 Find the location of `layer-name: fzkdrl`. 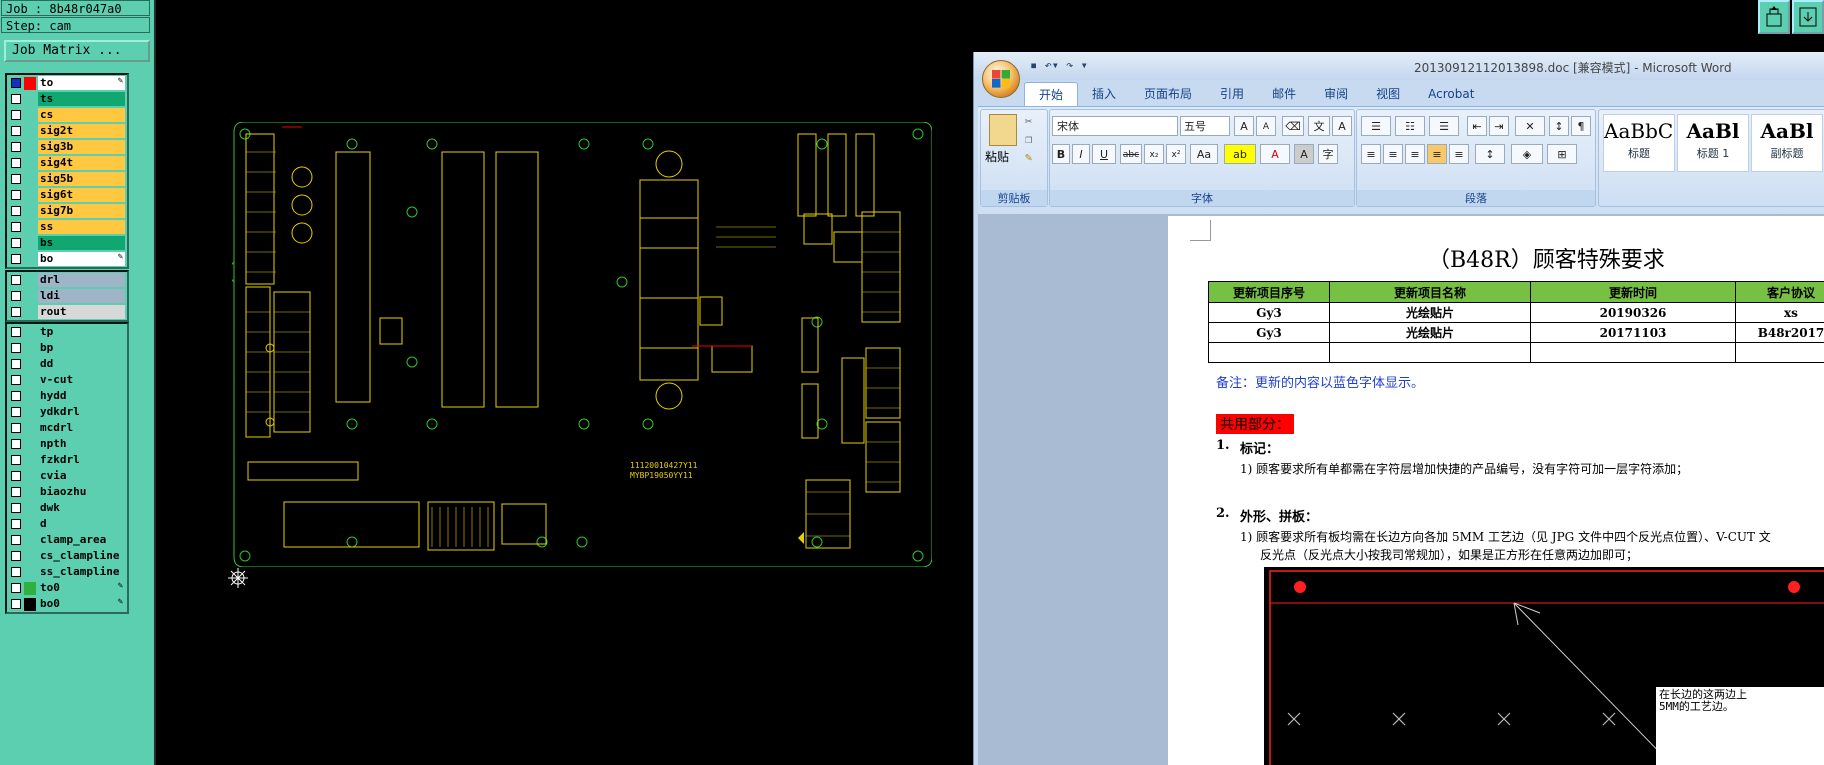

layer-name: fzkdrl is located at coordinates (81, 460).